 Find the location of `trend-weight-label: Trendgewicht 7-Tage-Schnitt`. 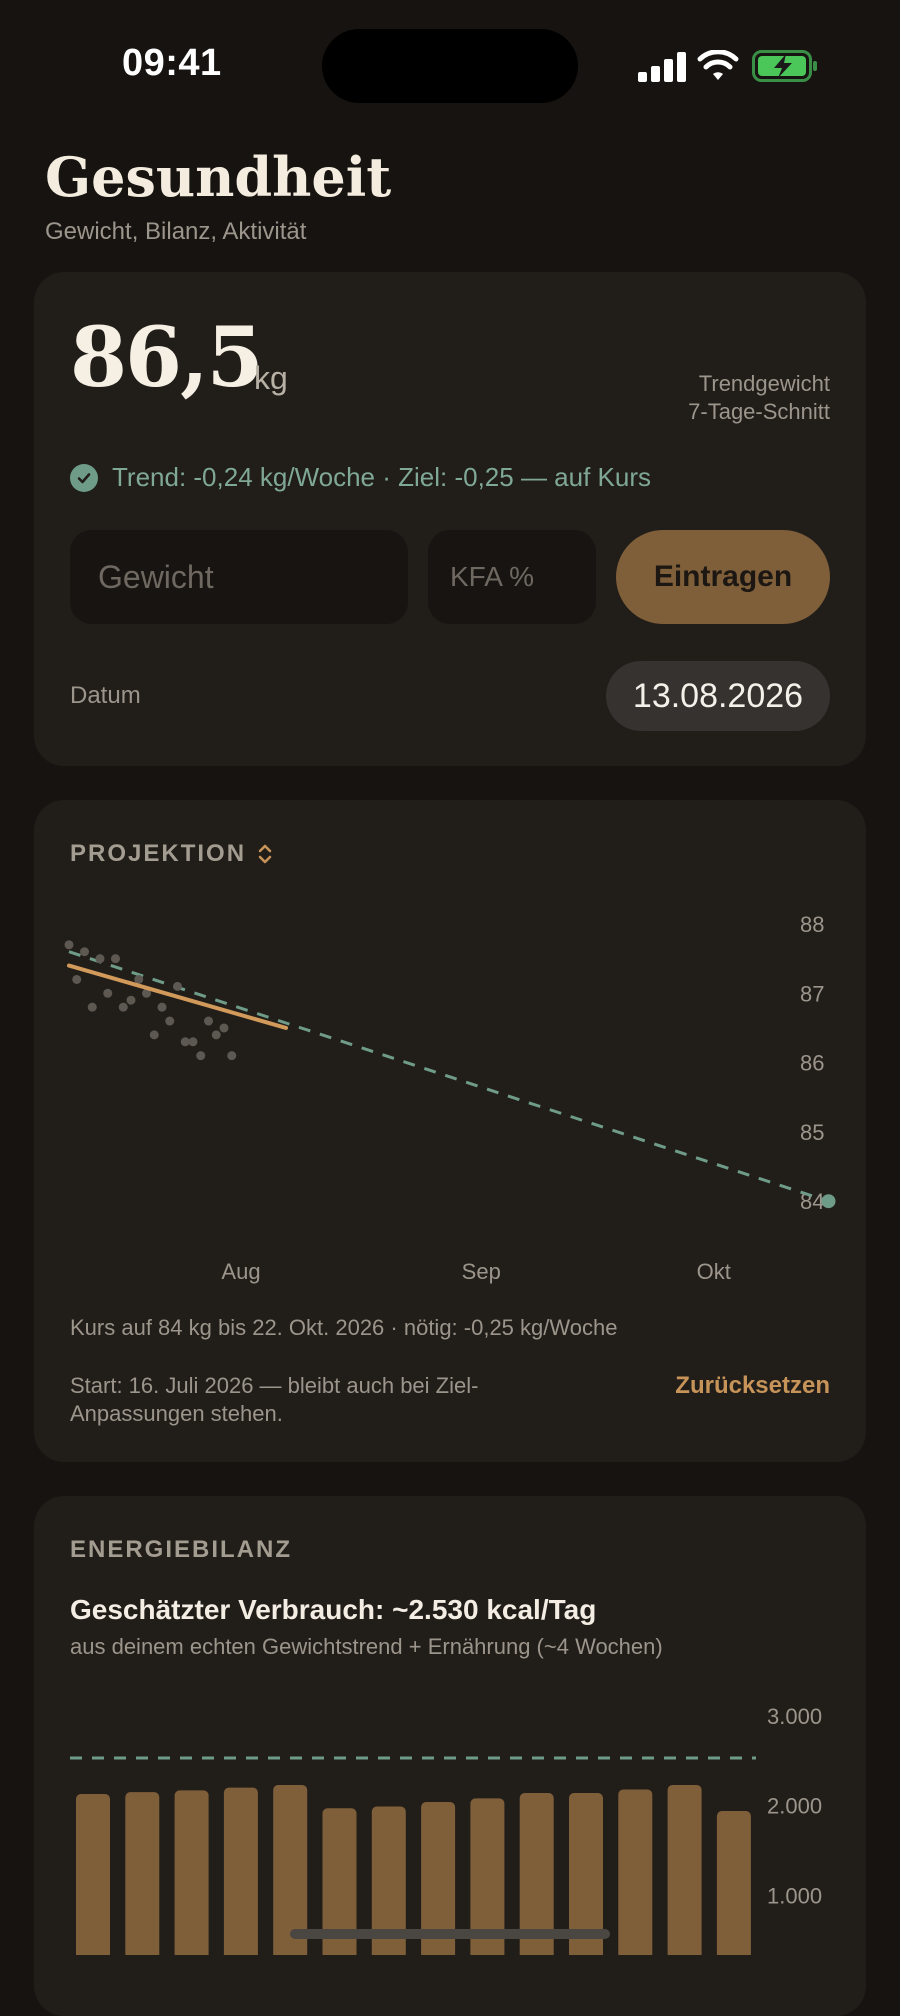

trend-weight-label: Trendgewicht 7-Tage-Schnitt is located at coordinates (759, 398).